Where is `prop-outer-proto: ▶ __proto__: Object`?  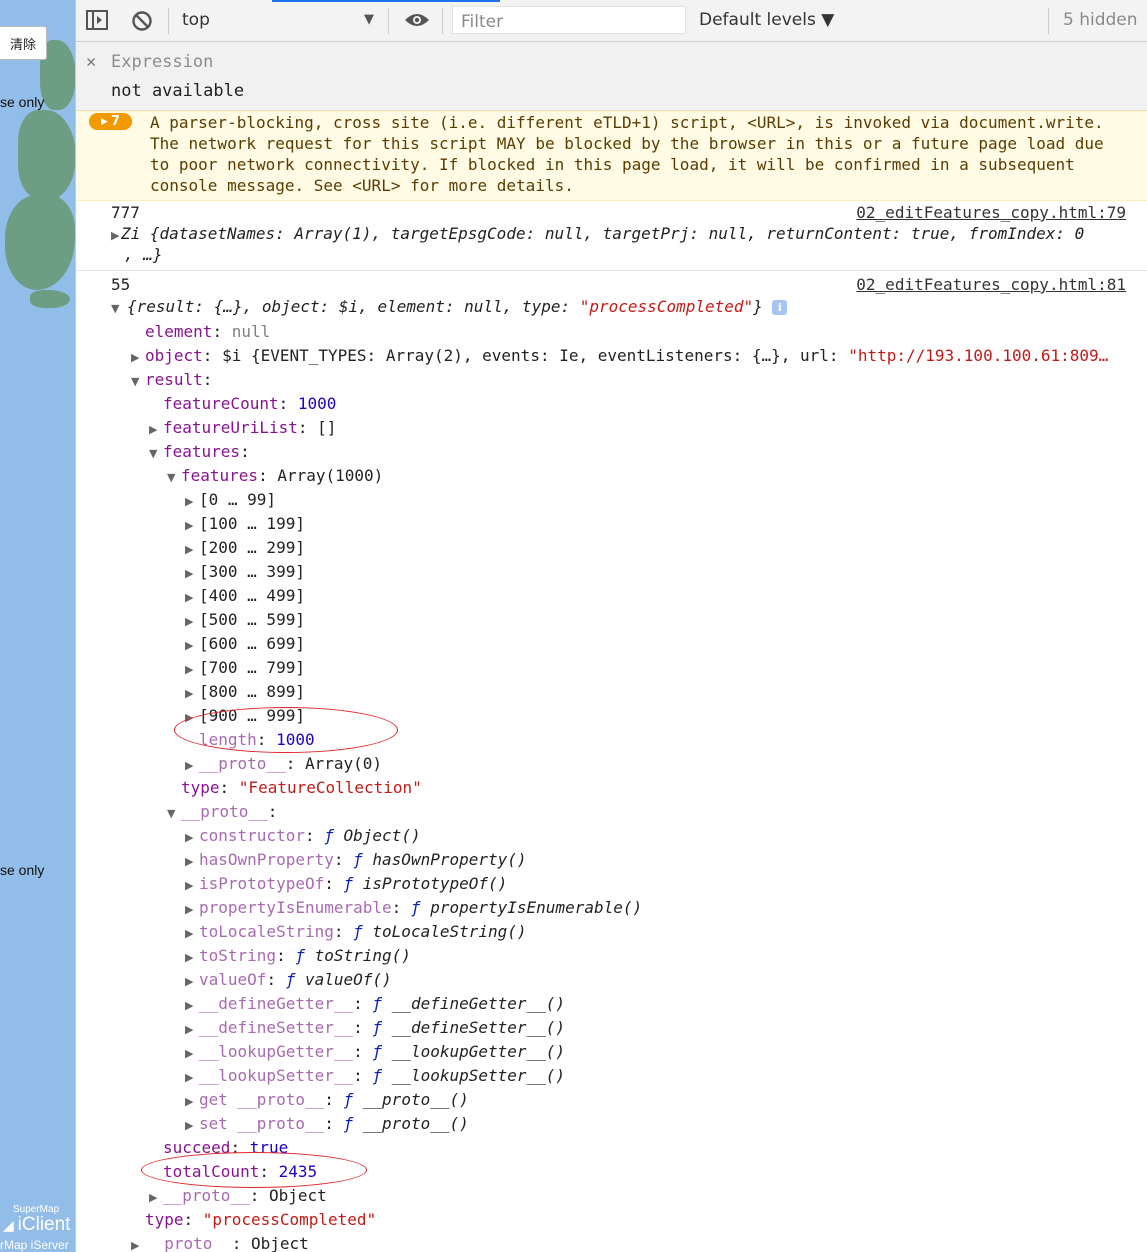
prop-outer-proto: ▶ __proto__: Object is located at coordinates (220, 1242).